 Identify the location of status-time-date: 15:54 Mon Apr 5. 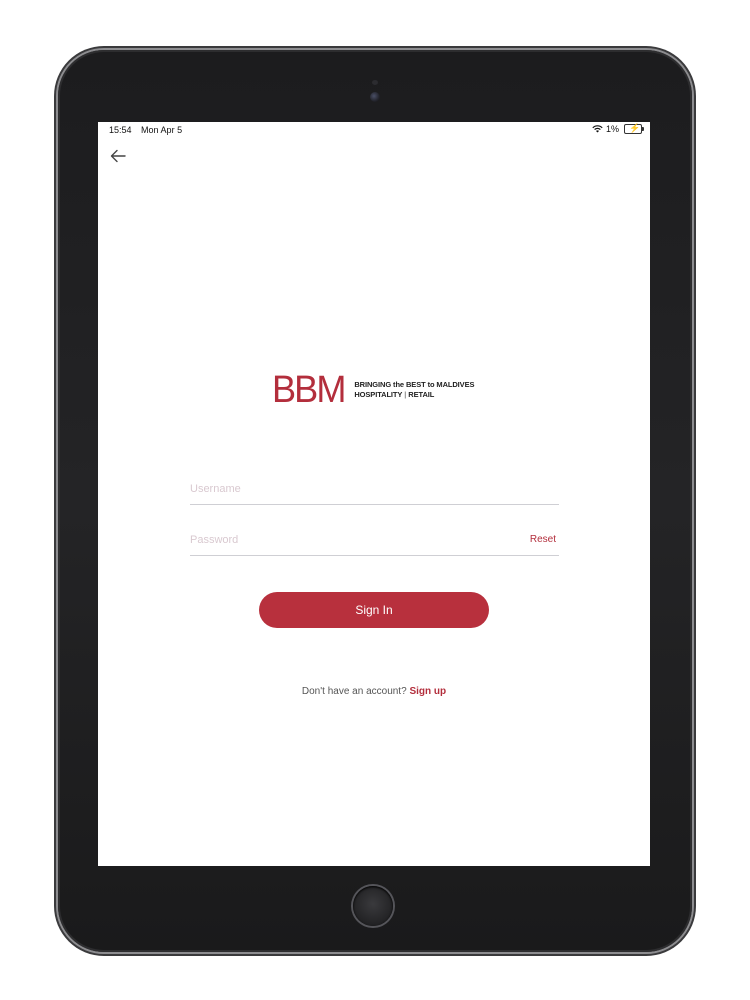
(149, 130).